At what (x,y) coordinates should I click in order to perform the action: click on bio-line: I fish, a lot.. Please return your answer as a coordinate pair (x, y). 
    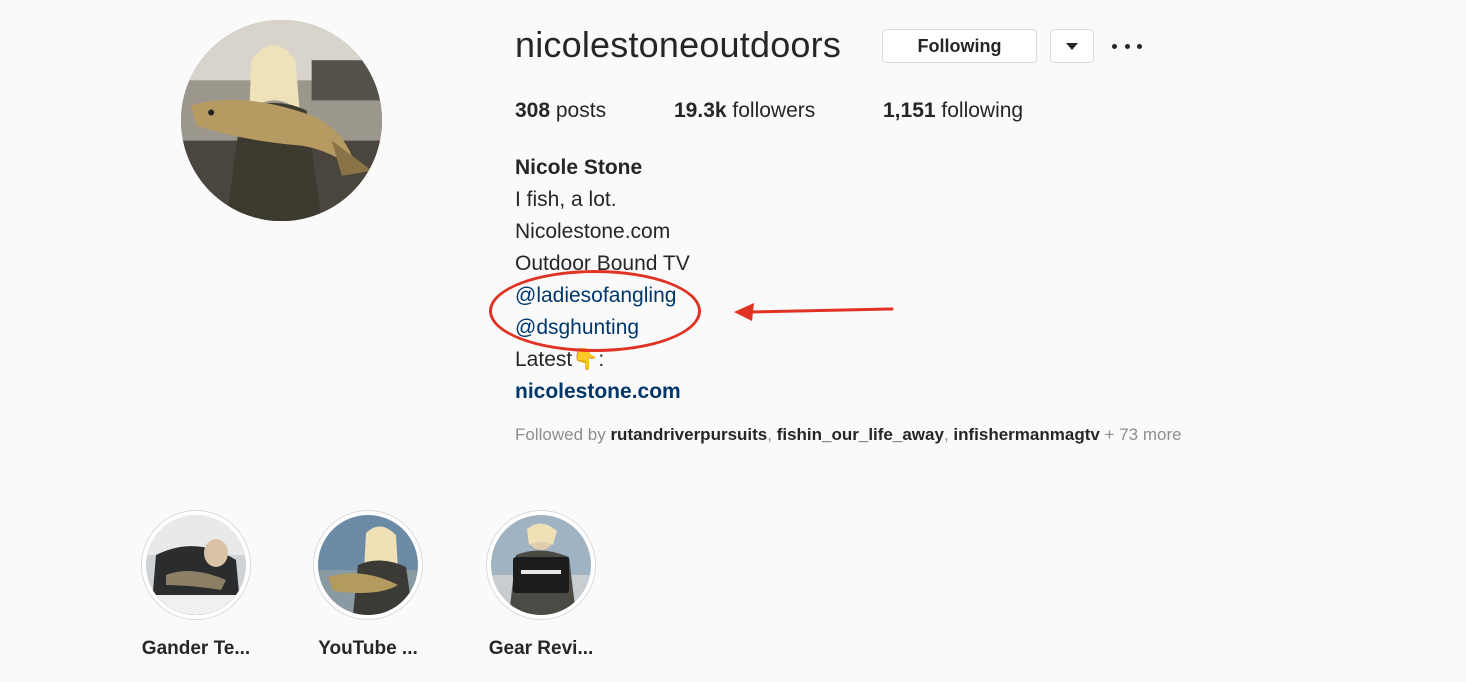
    Looking at the image, I should click on (566, 199).